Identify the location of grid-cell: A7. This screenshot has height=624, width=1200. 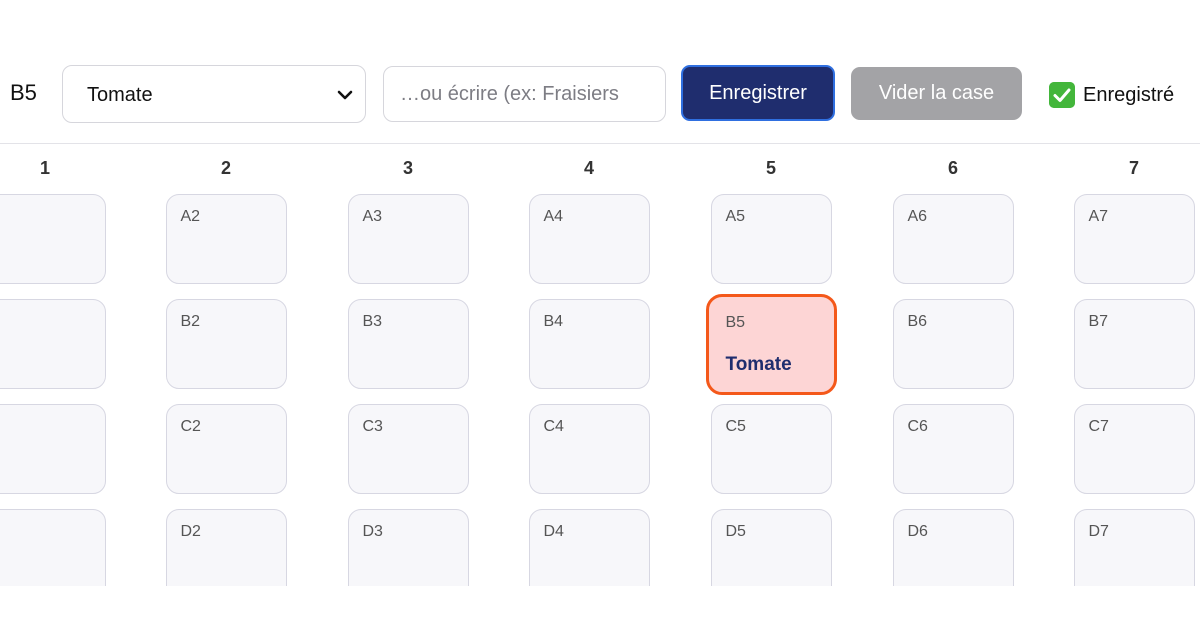
(1134, 239).